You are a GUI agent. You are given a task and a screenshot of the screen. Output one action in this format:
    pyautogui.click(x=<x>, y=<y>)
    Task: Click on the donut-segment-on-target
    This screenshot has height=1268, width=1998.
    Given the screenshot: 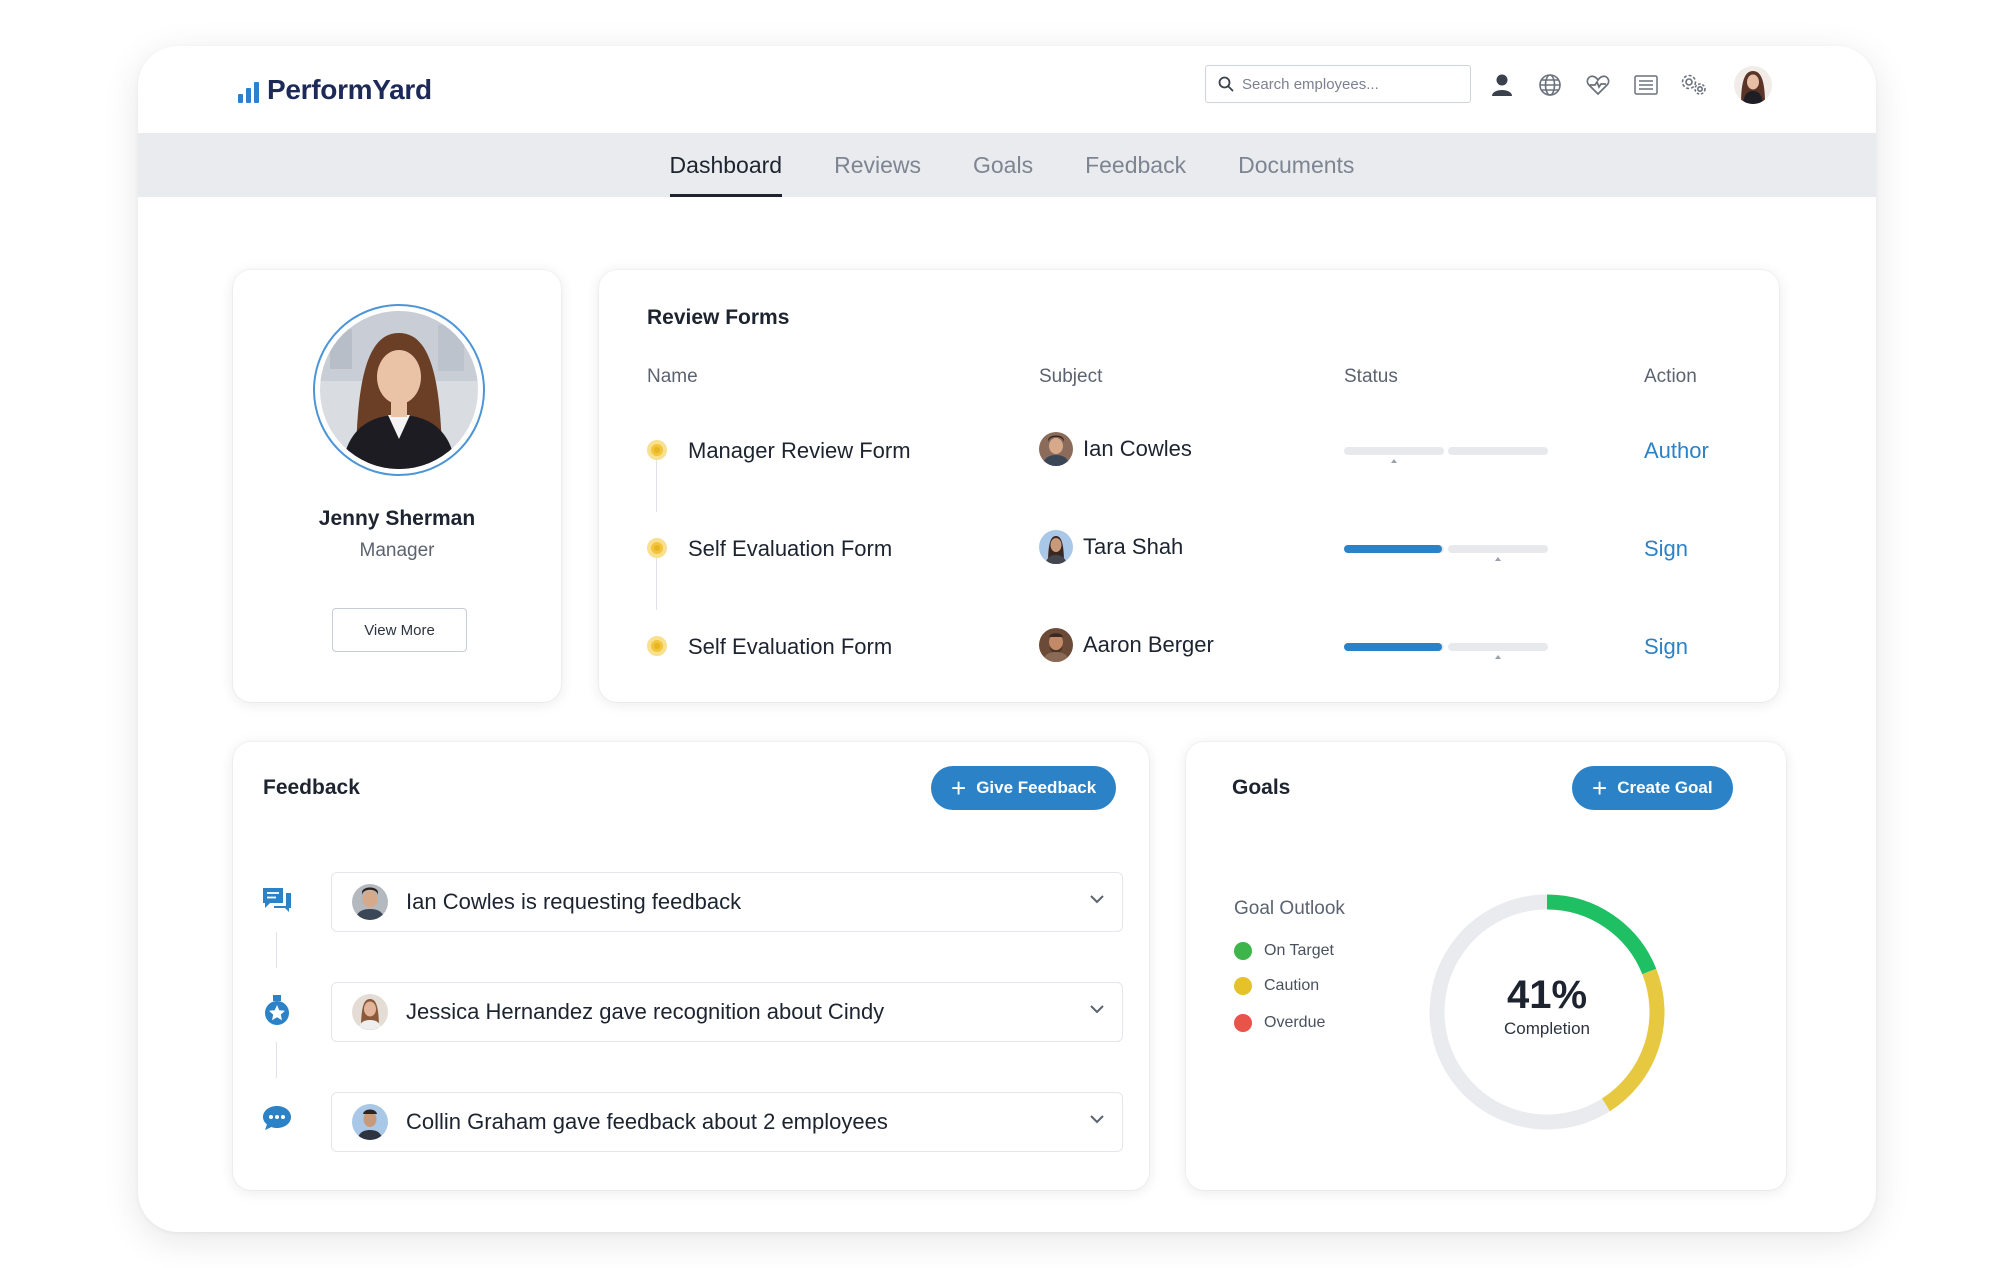 What is the action you would take?
    pyautogui.click(x=1601, y=934)
    